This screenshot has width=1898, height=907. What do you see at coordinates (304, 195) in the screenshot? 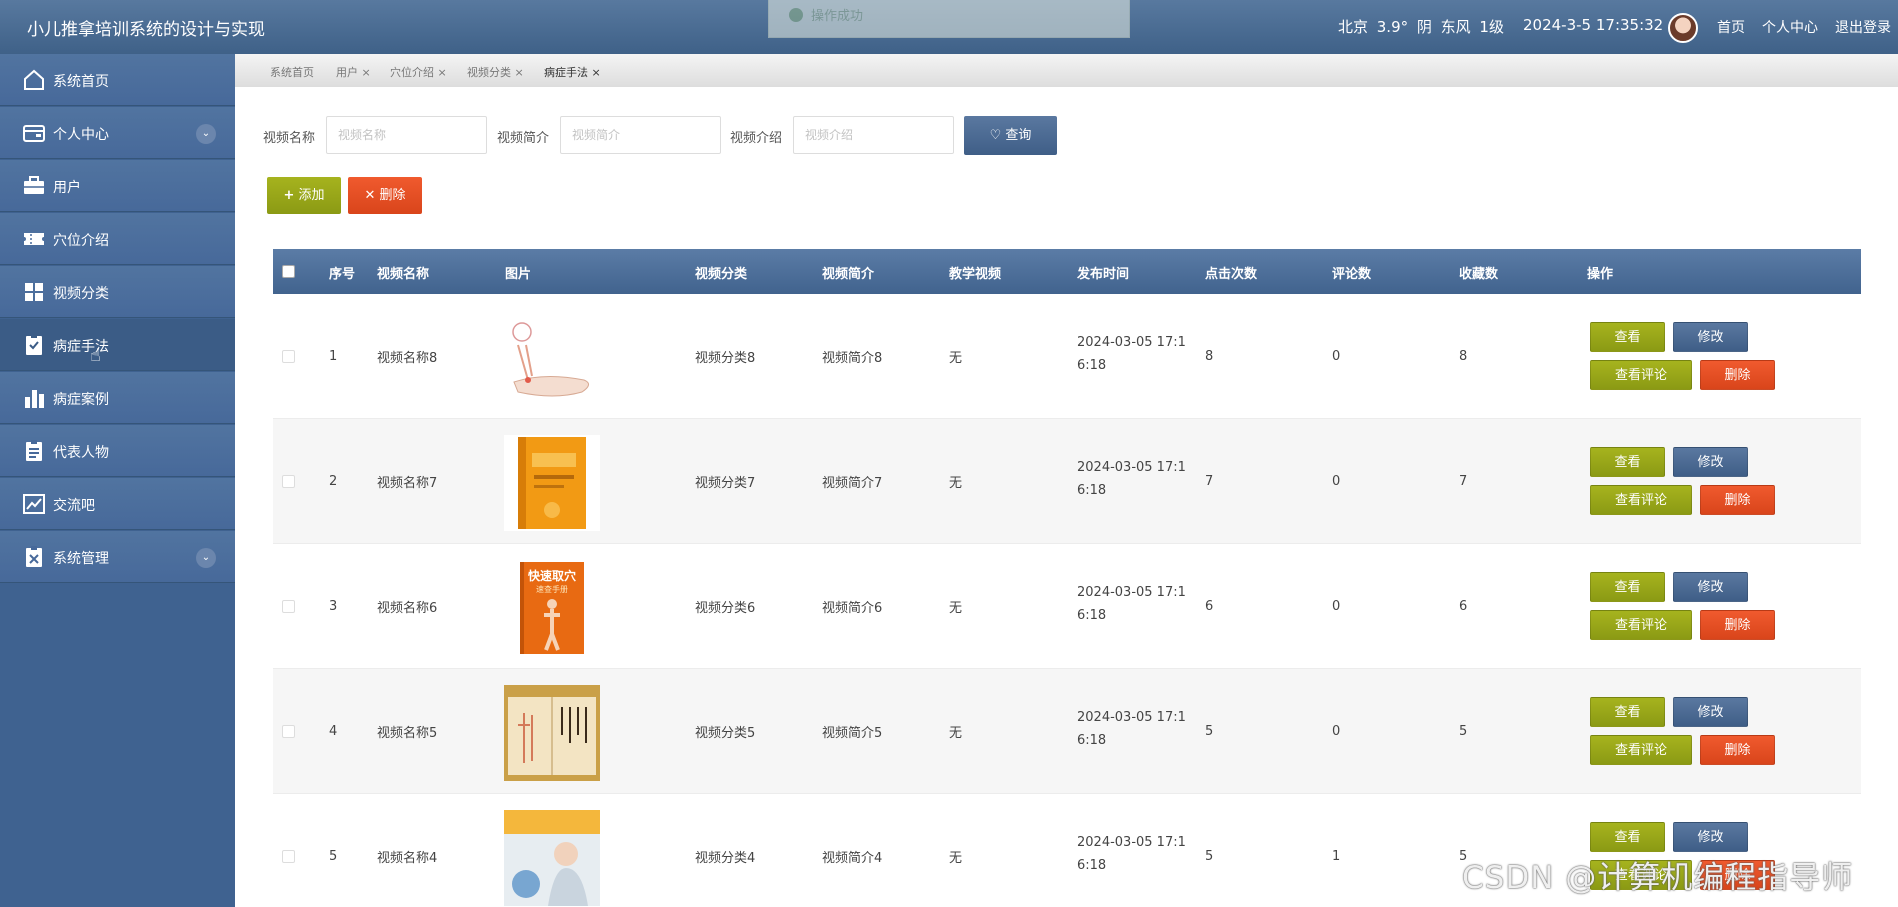
I see `add-button: + 添加` at bounding box center [304, 195].